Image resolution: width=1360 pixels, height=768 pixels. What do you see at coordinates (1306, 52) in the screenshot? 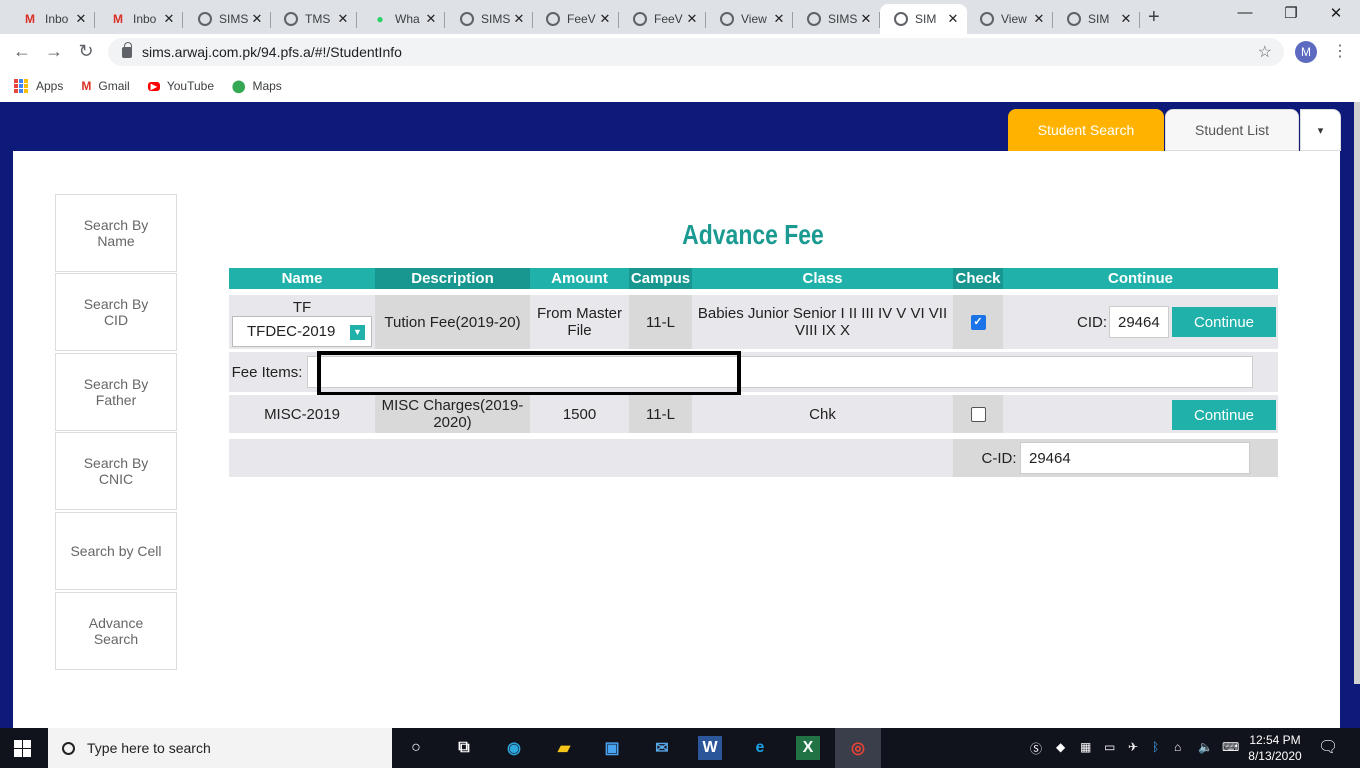
I see `profile-avatar: M` at bounding box center [1306, 52].